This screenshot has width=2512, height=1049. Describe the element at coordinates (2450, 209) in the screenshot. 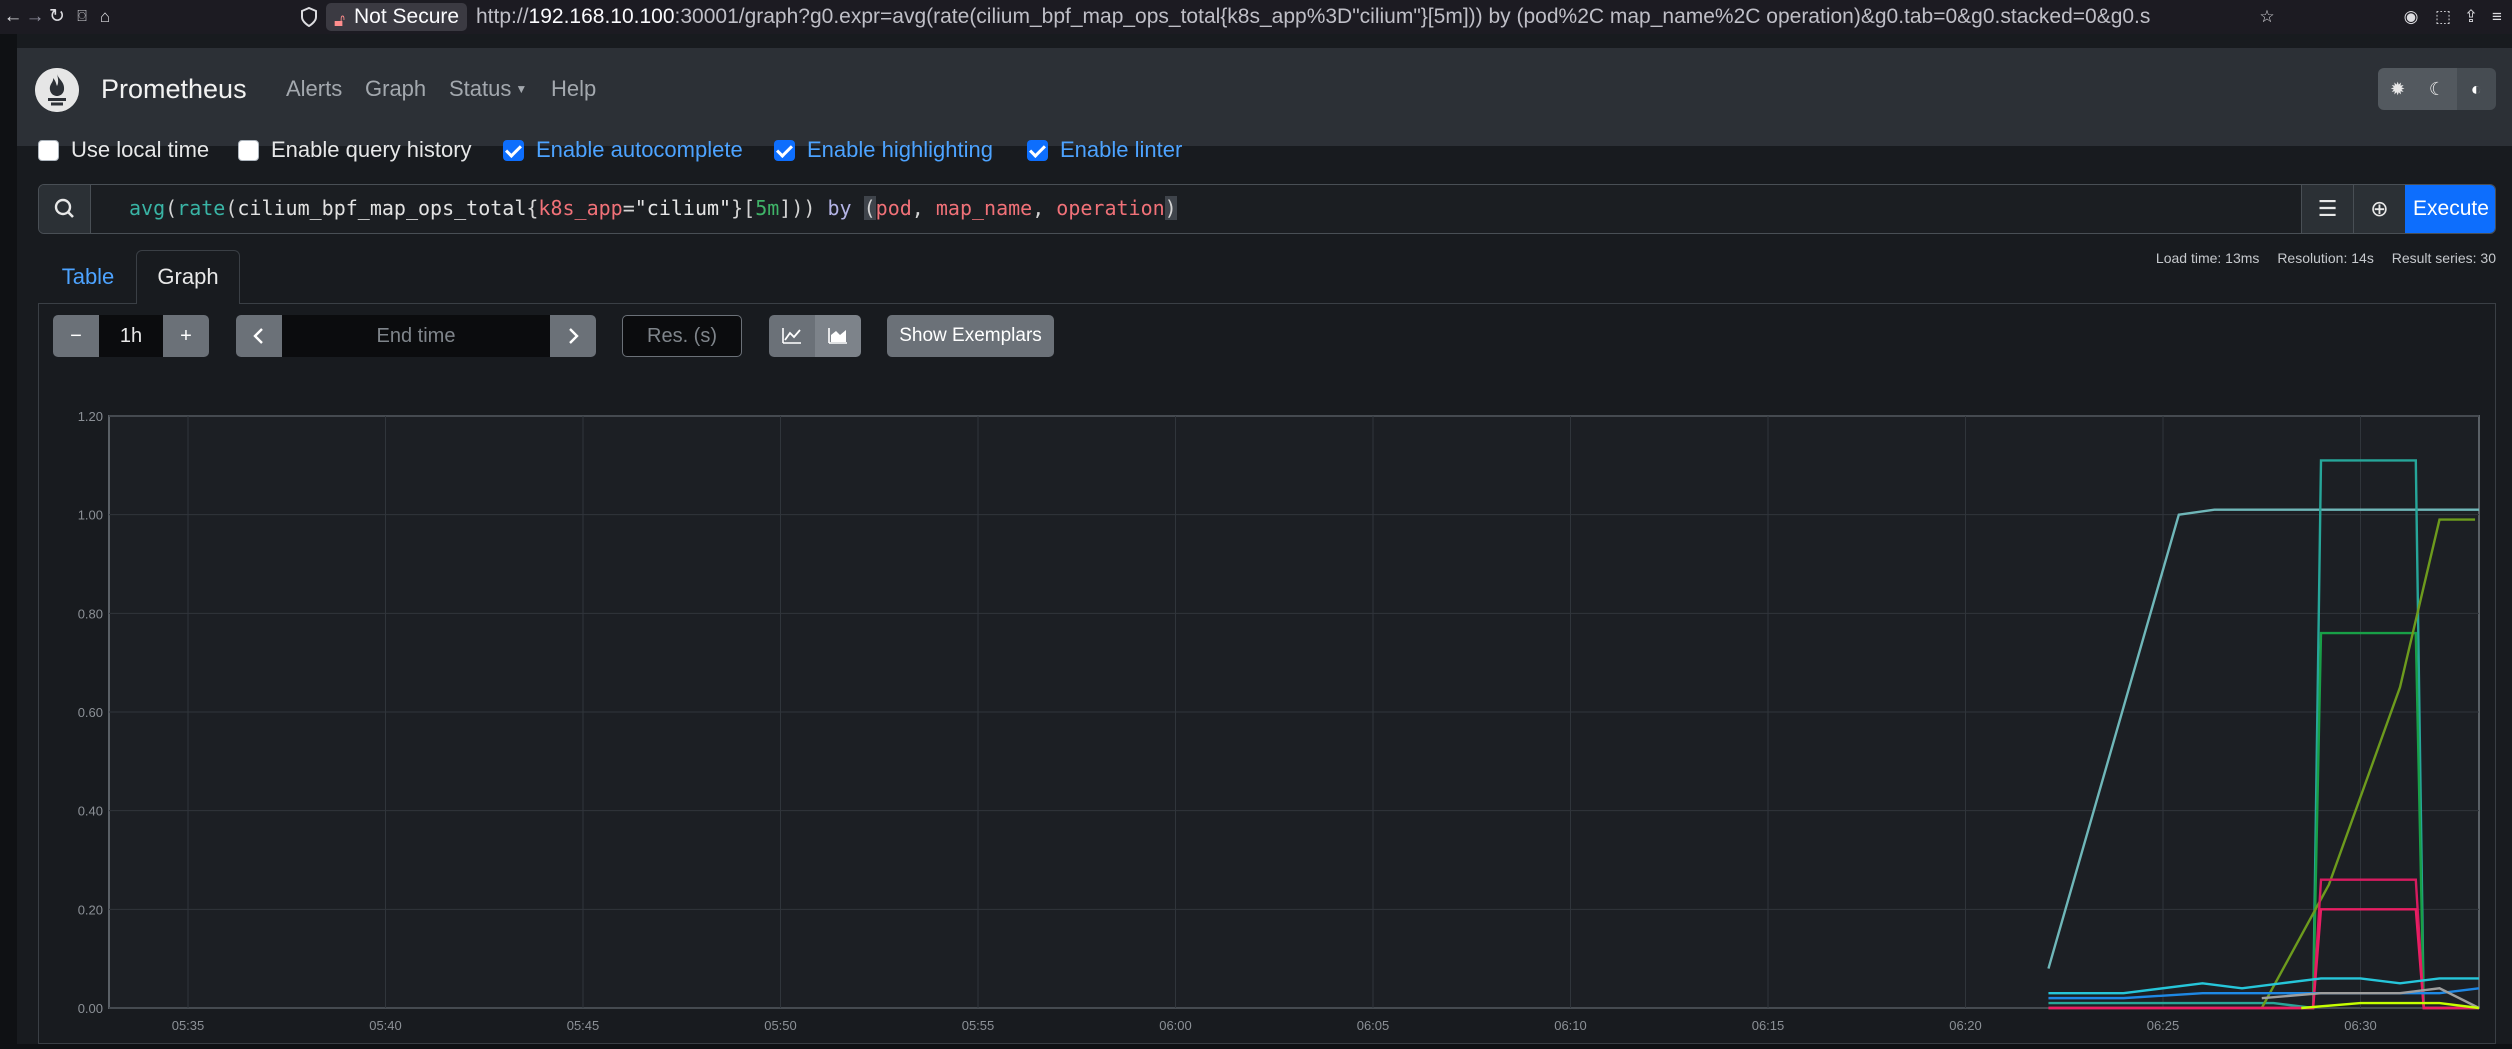

I see `execute-button: Execute` at that location.